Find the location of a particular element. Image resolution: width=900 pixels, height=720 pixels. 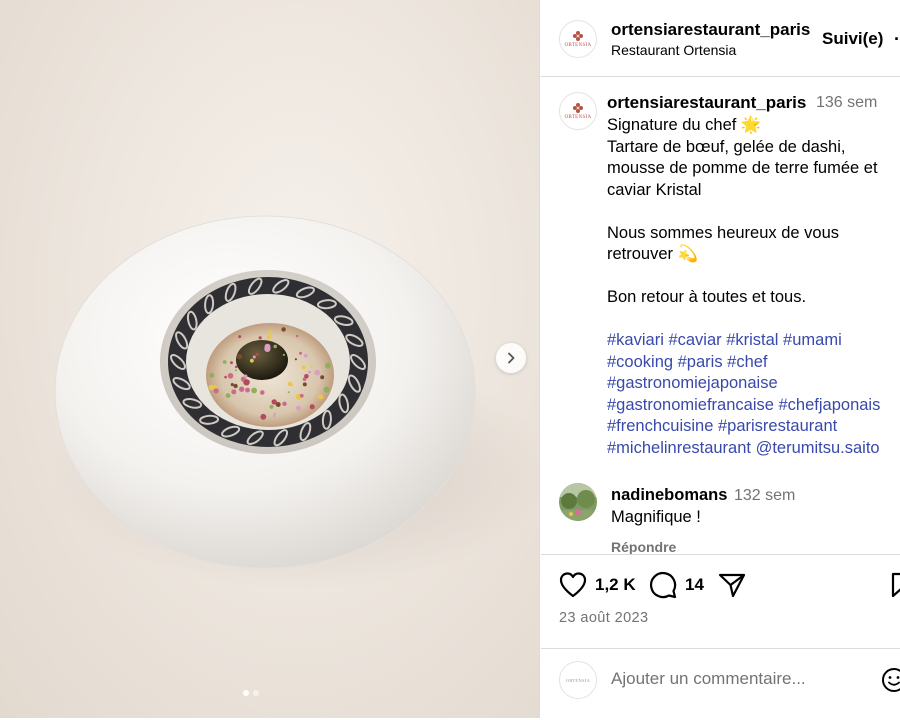

comment-button: 14 is located at coordinates (676, 585).